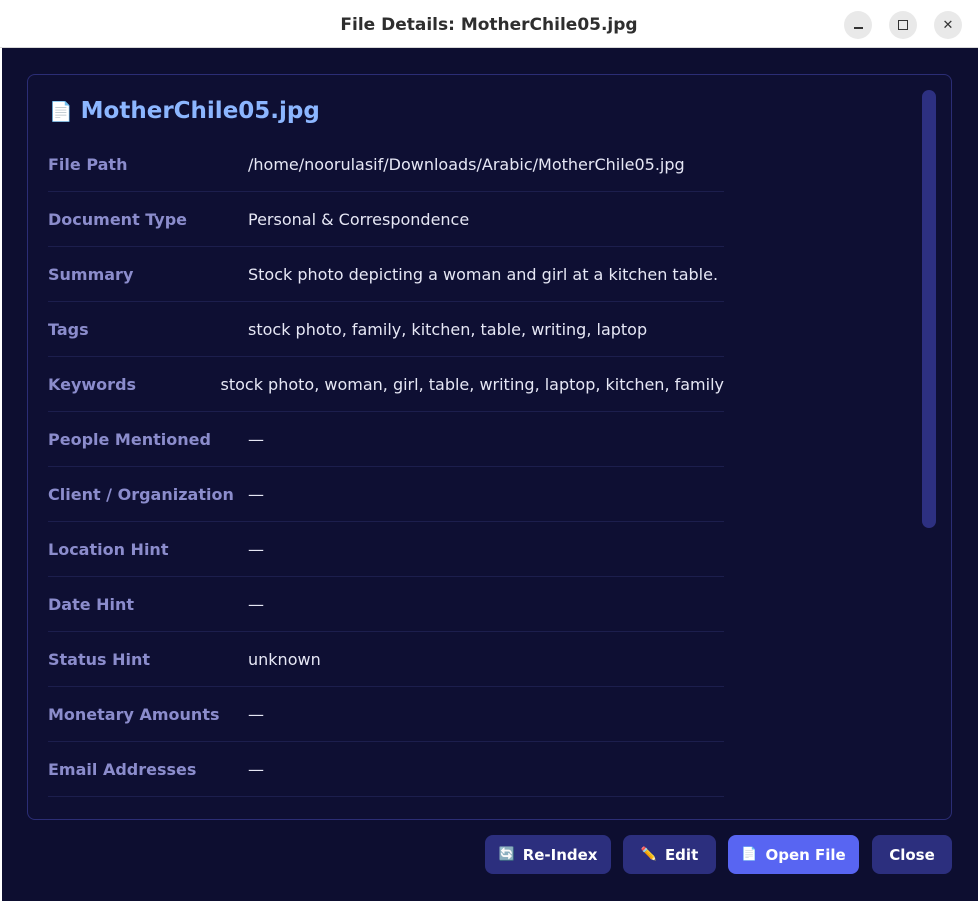 The width and height of the screenshot is (978, 901). Describe the element at coordinates (92, 384) in the screenshot. I see `detail-label: Keywords` at that location.